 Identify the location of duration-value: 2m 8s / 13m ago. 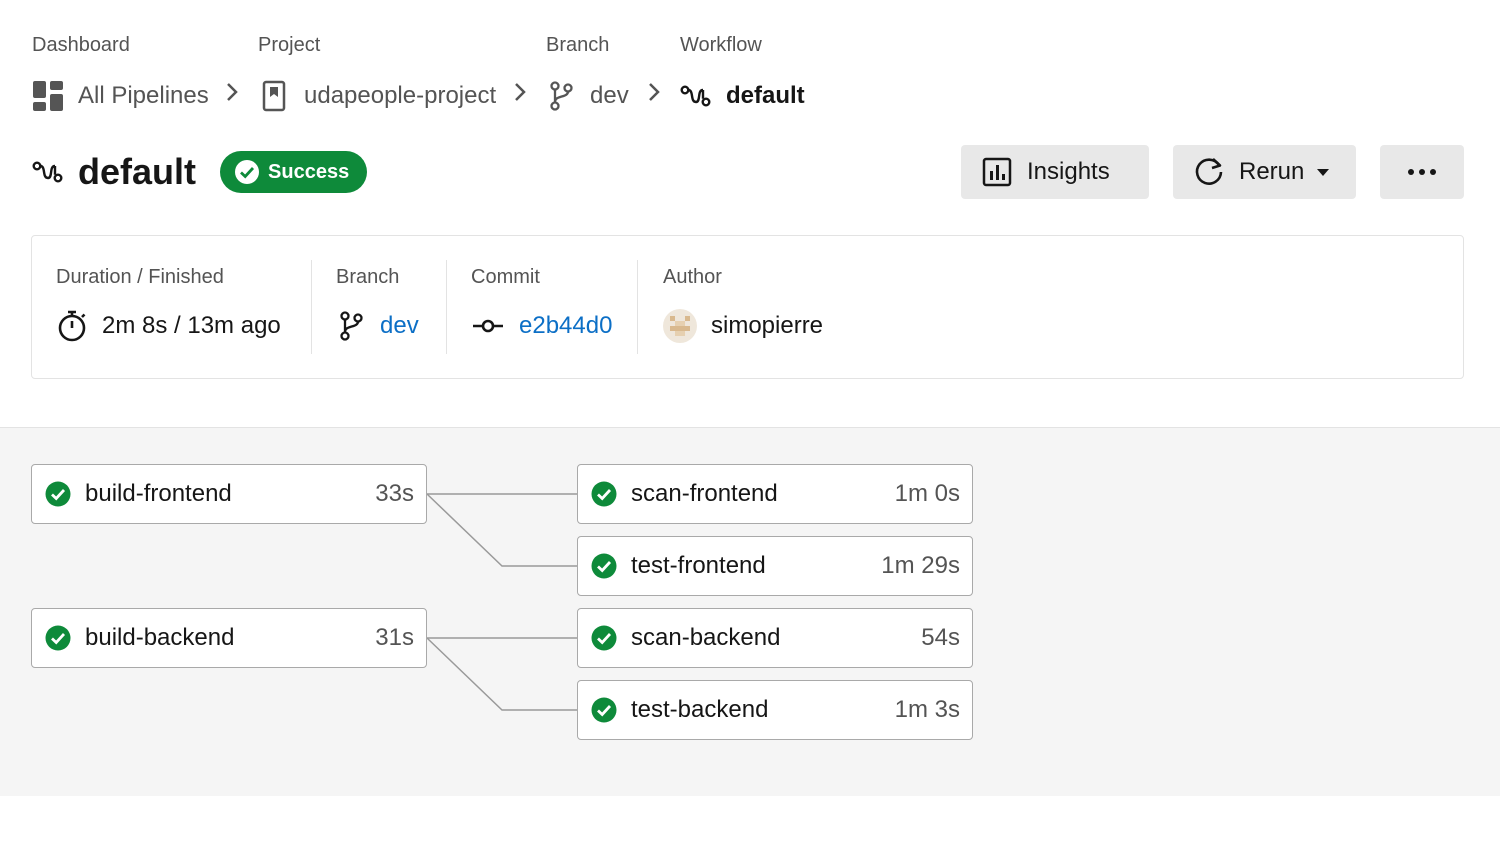
(168, 326).